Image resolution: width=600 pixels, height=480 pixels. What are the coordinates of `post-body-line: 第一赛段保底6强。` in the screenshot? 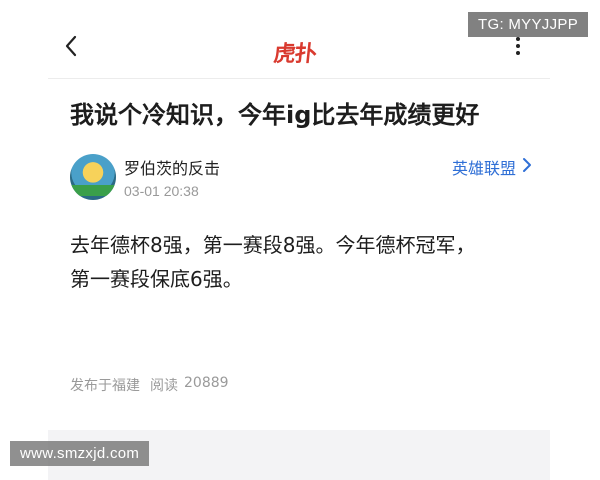 It's located at (156, 279).